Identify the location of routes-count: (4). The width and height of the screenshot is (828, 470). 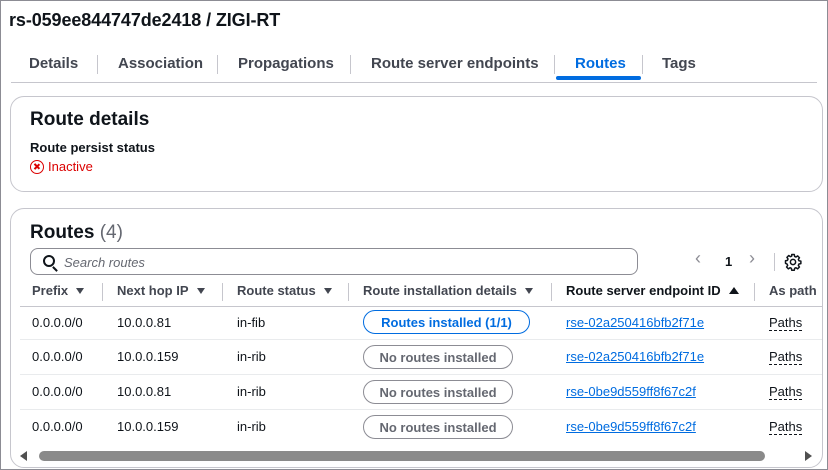
(111, 232).